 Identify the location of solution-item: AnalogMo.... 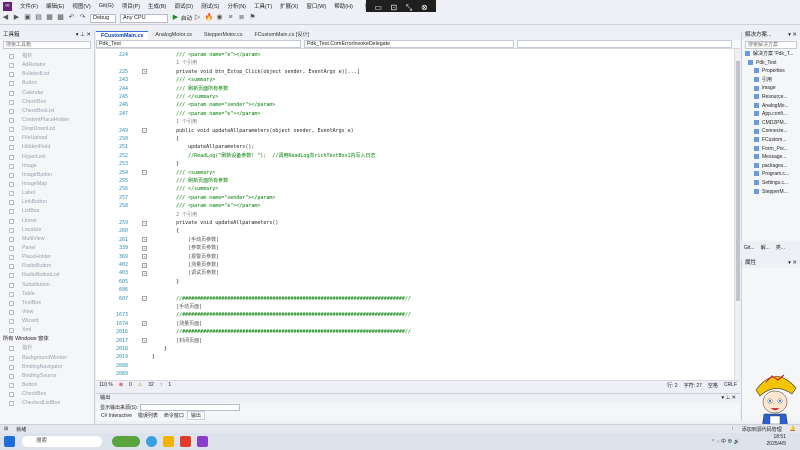
(771, 106).